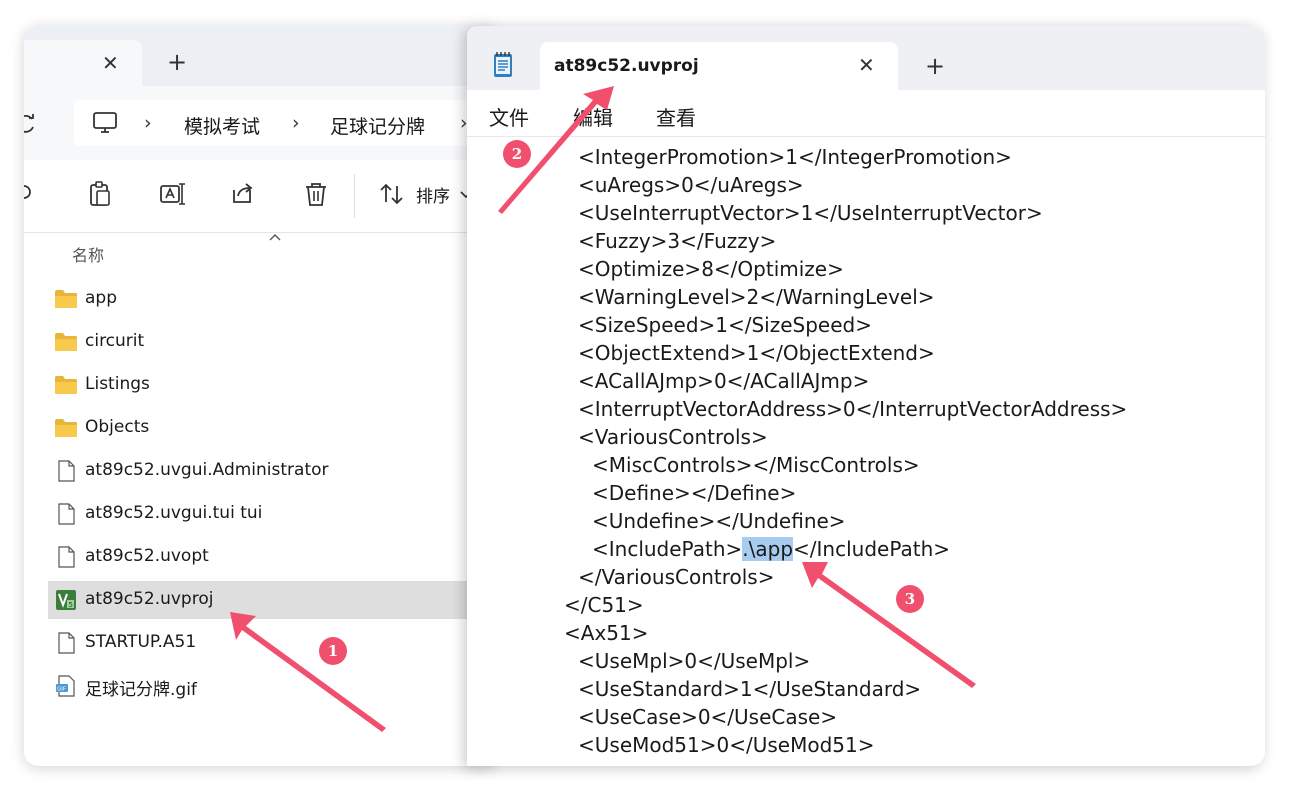 The height and width of the screenshot is (791, 1289). What do you see at coordinates (101, 298) in the screenshot?
I see `file-name: app` at bounding box center [101, 298].